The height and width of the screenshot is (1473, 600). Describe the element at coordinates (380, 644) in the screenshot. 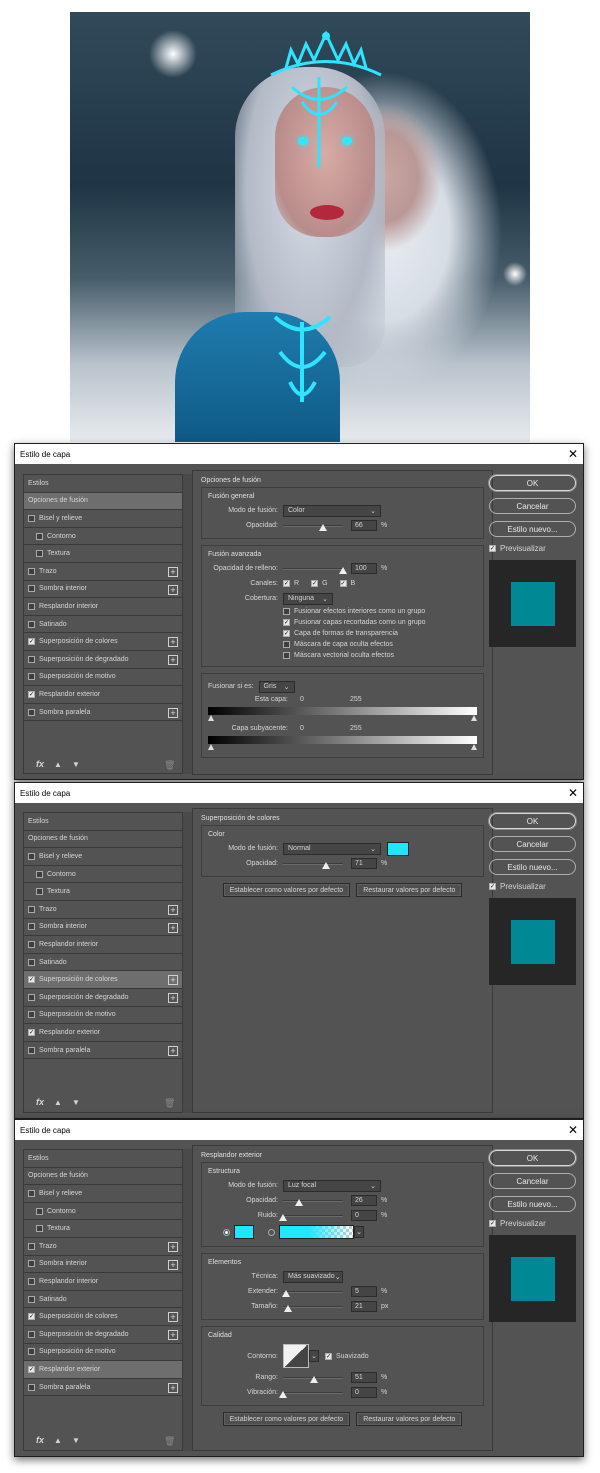

I see `option-checkbox-row: Máscara de capa oculta efectos` at that location.